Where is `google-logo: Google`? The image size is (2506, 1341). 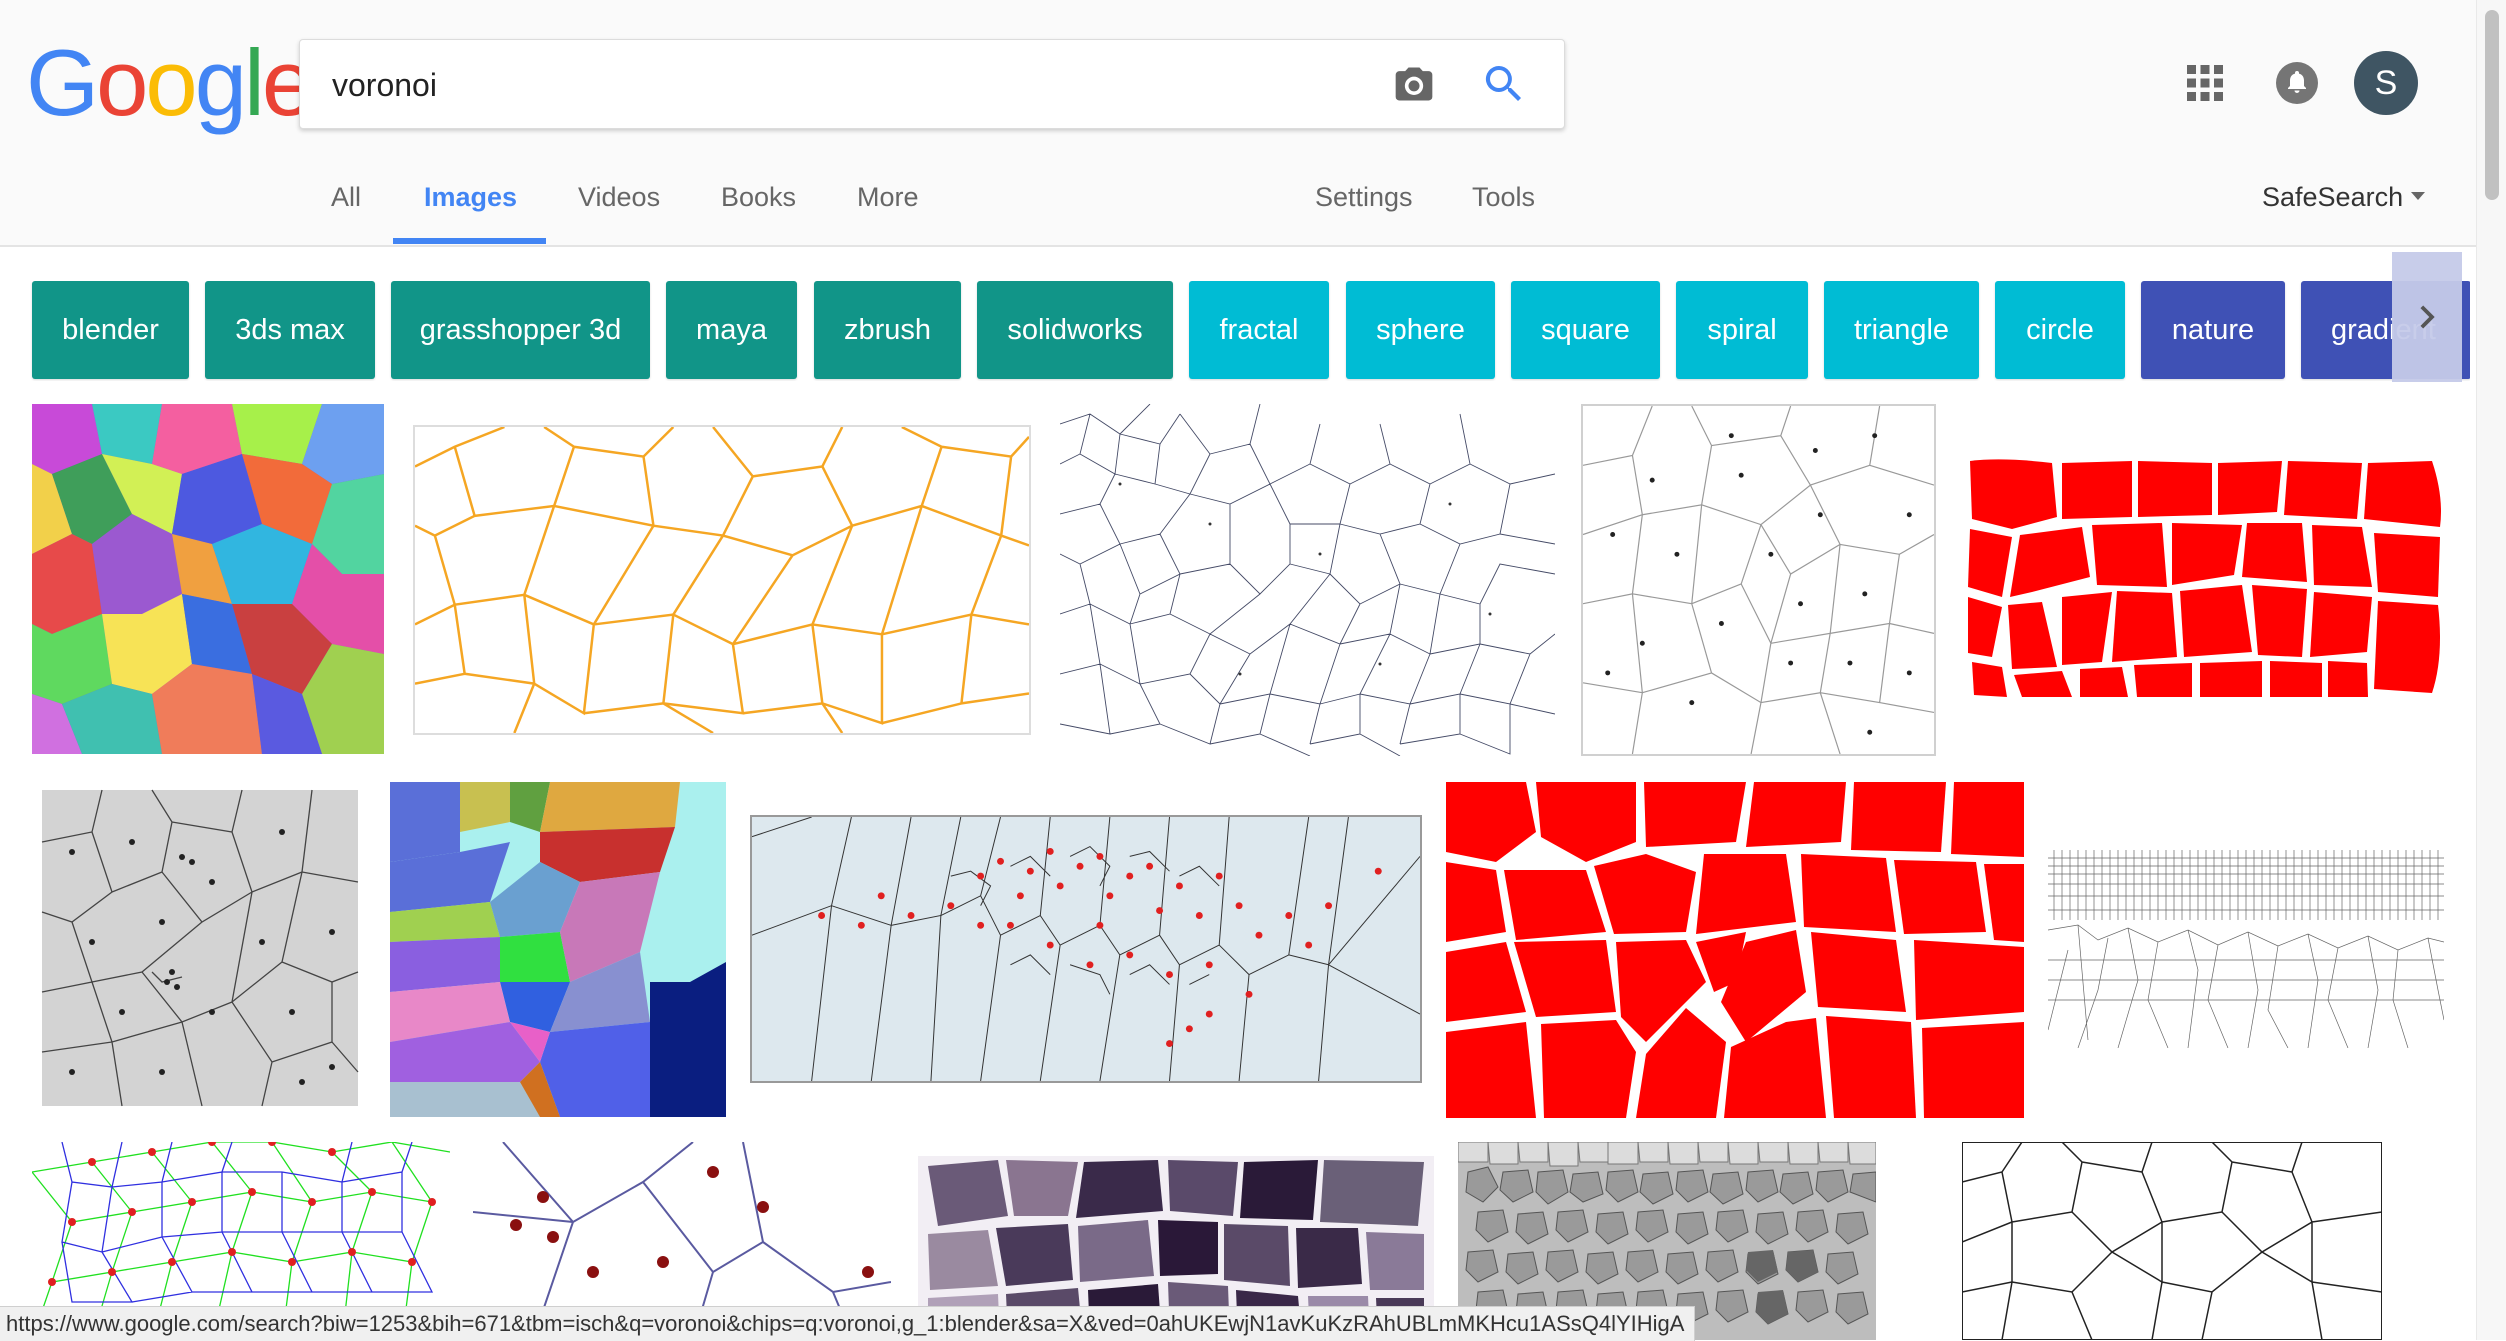
google-logo: Google is located at coordinates (170, 82).